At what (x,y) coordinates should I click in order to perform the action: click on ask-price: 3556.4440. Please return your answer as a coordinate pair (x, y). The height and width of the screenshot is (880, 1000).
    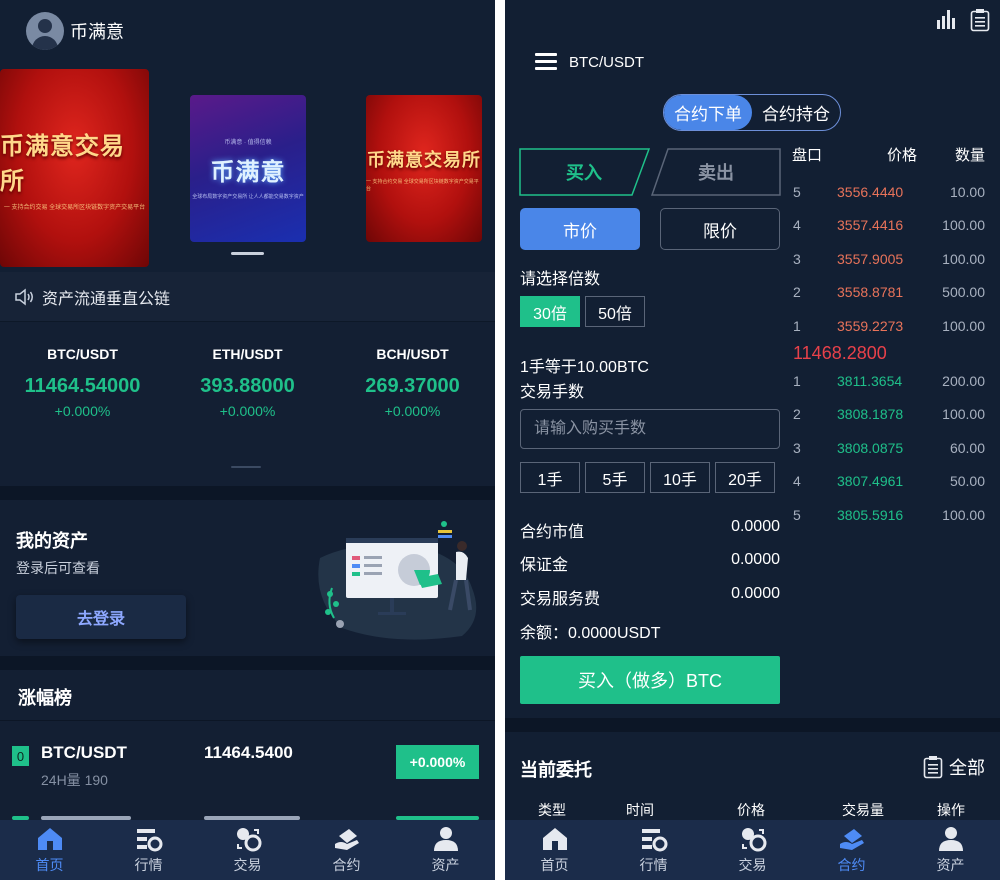
    Looking at the image, I should click on (870, 192).